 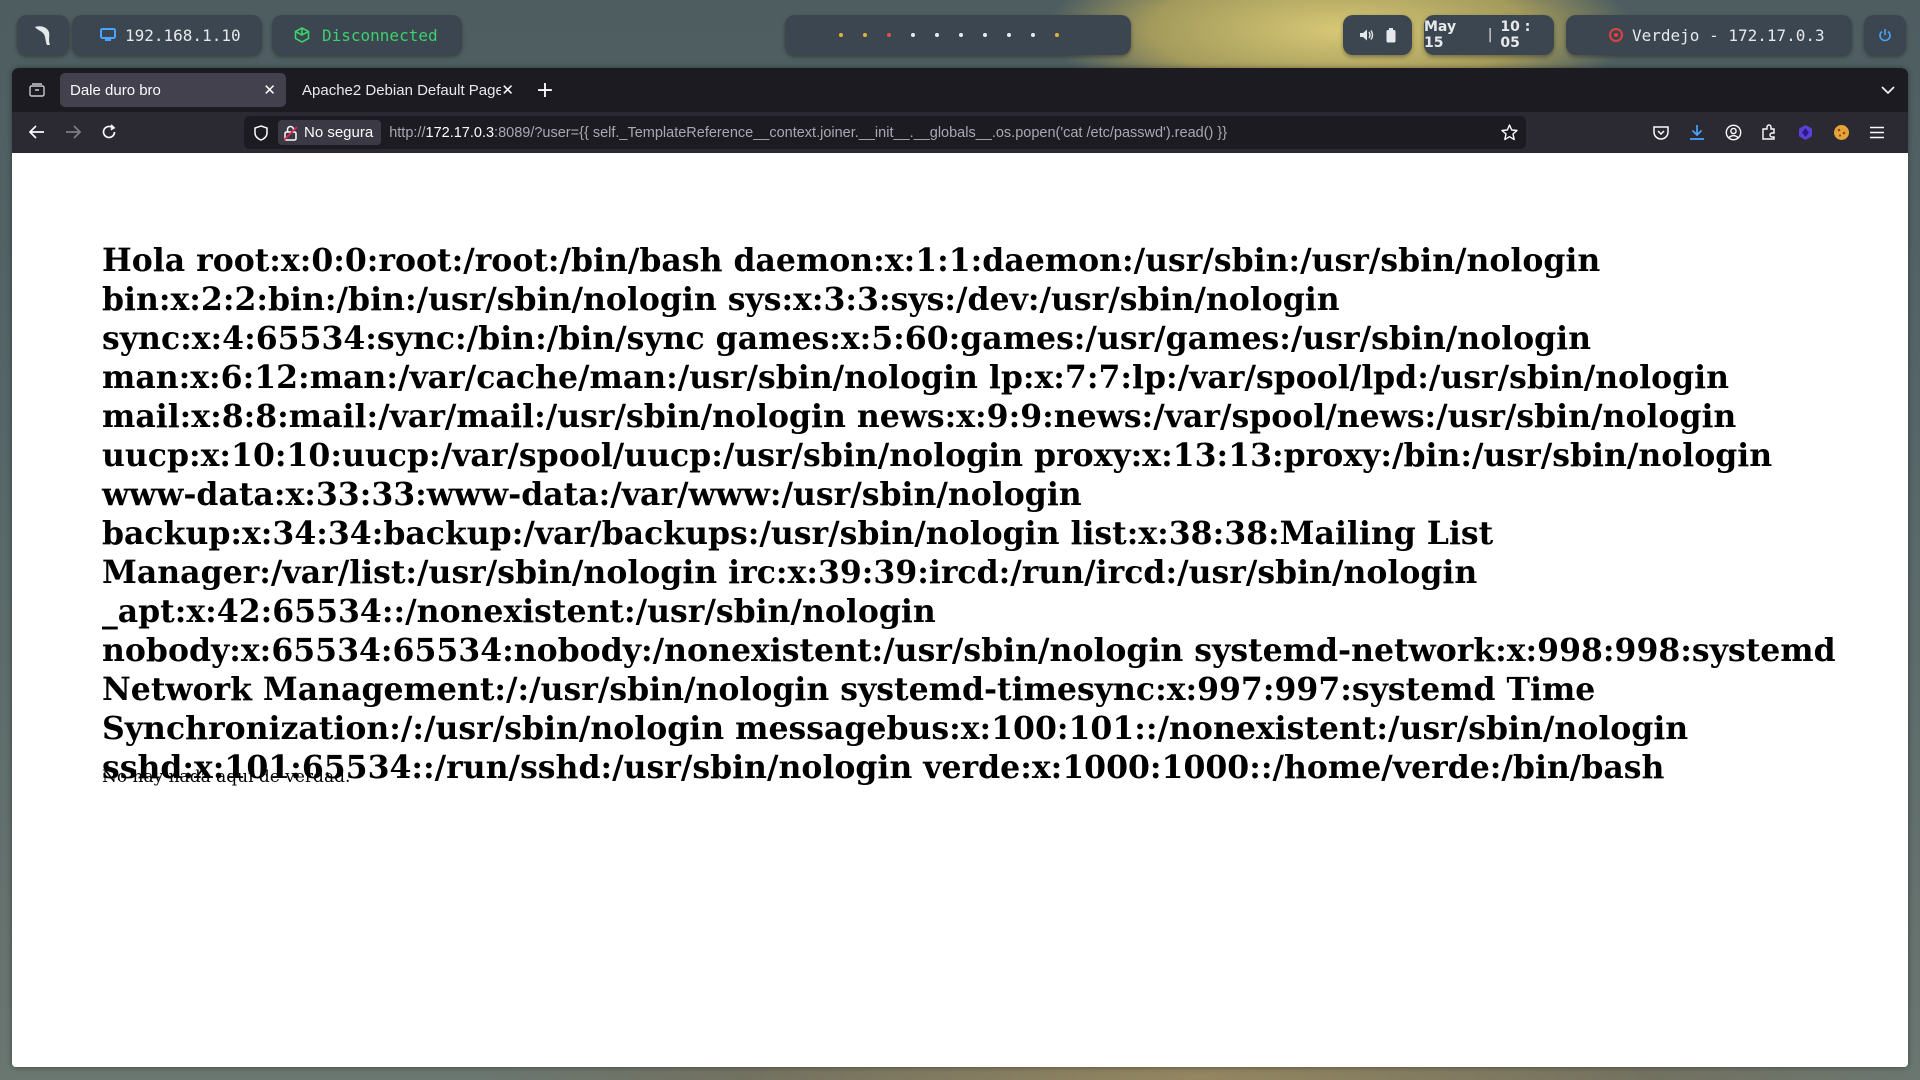 I want to click on network-icon, so click(x=108, y=34).